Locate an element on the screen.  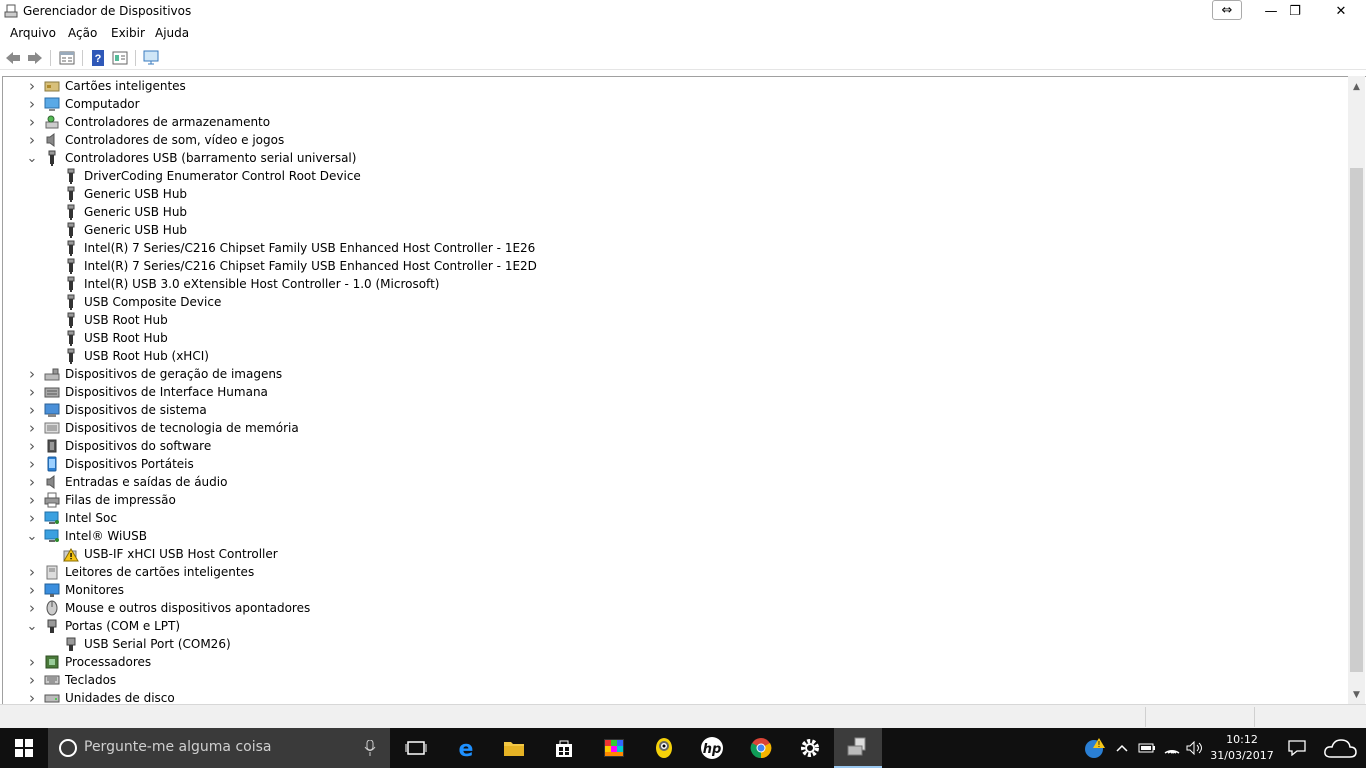
restore-button: ❐ is located at coordinates (1295, 11).